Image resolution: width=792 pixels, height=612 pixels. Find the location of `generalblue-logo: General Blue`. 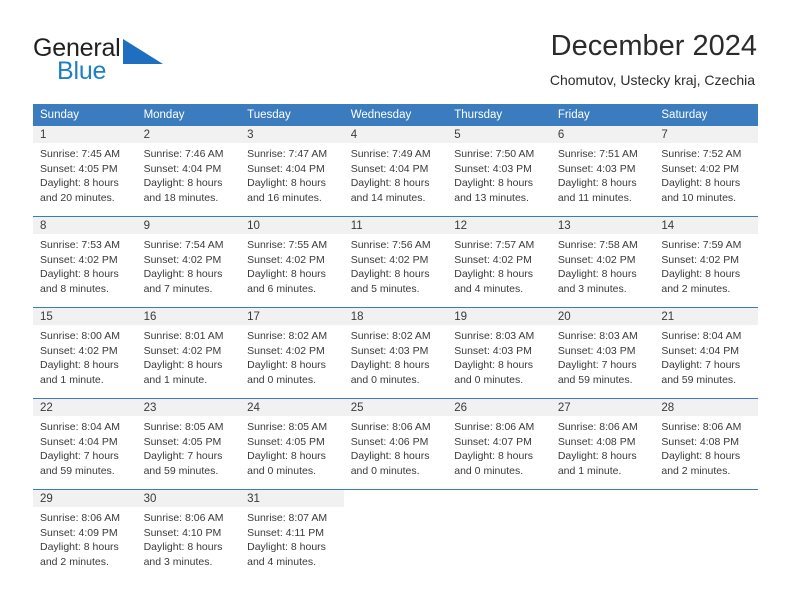

generalblue-logo: General Blue is located at coordinates (133, 62).